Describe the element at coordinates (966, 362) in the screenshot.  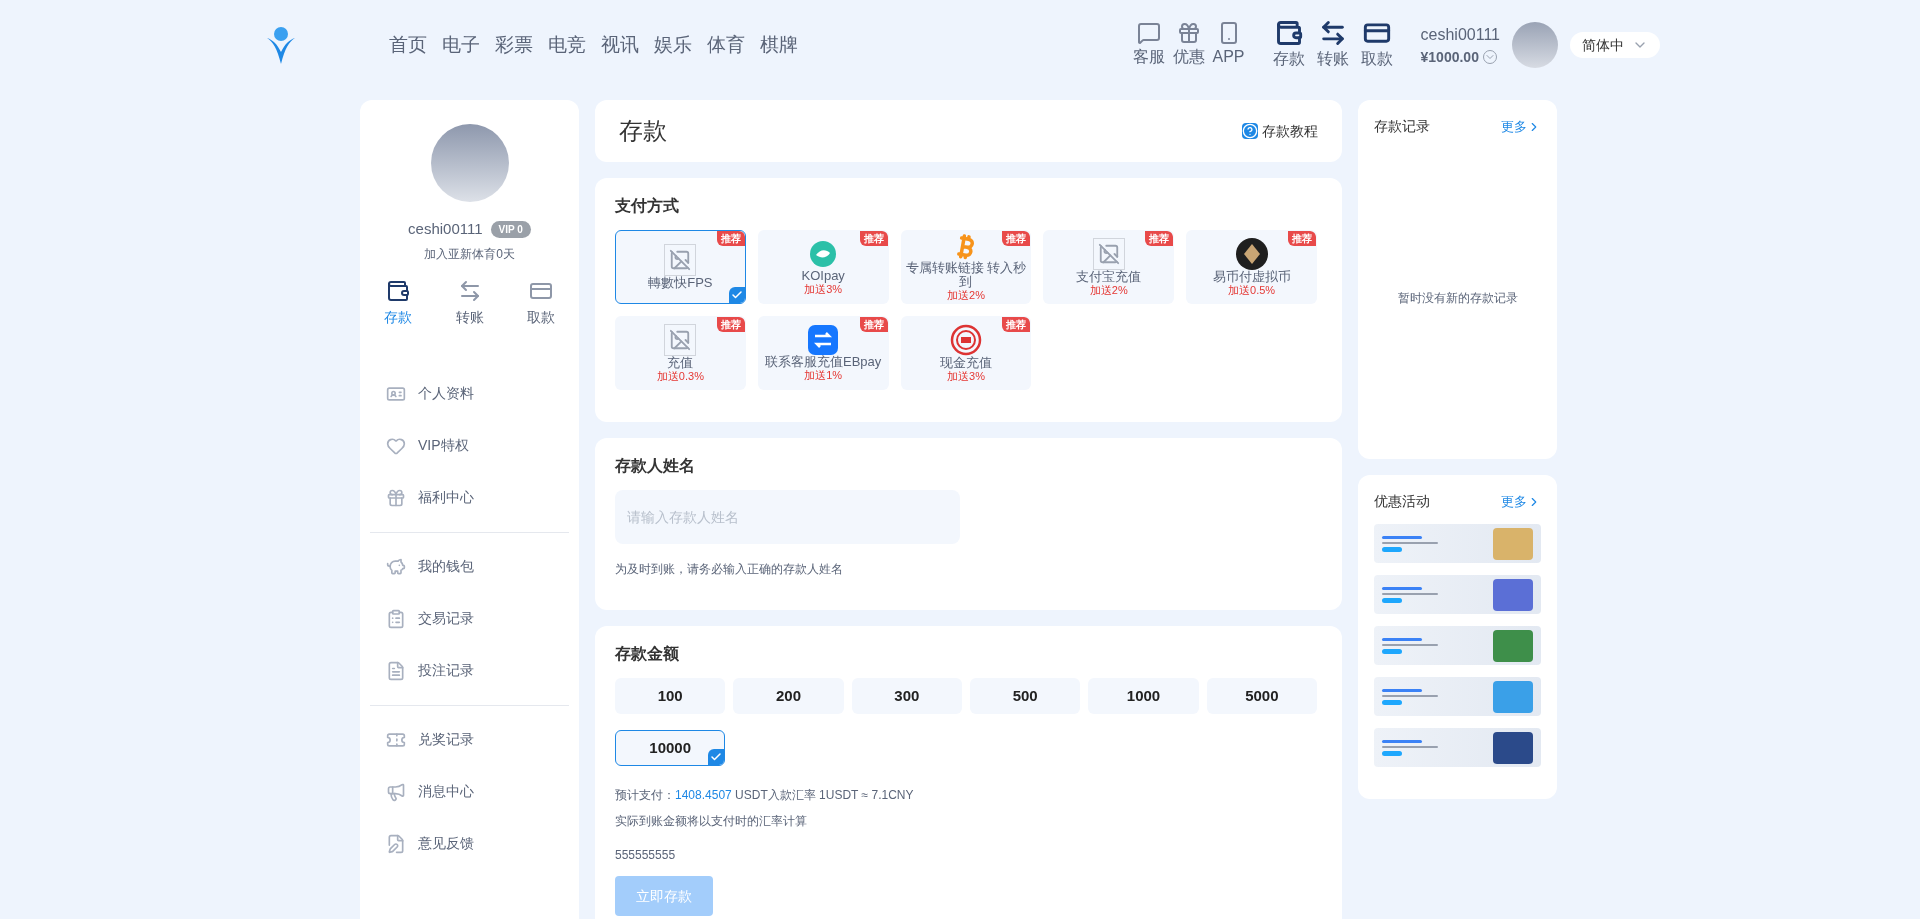
I see `method-name: 现金充值` at that location.